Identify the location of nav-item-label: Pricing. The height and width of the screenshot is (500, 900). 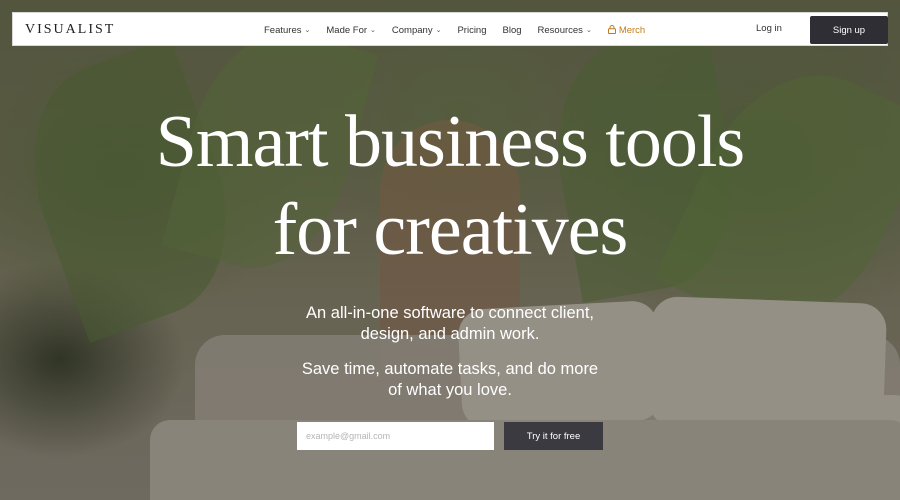
(472, 30).